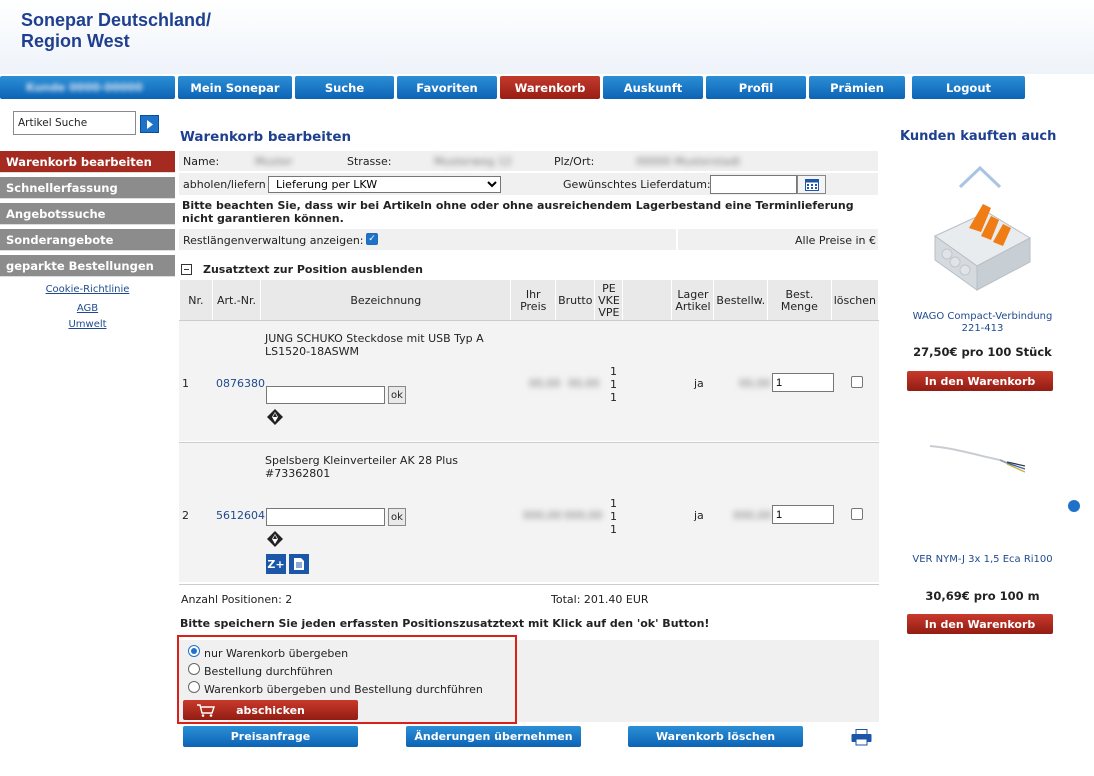 This screenshot has width=1094, height=776. I want to click on wago-connector-image, so click(980, 247).